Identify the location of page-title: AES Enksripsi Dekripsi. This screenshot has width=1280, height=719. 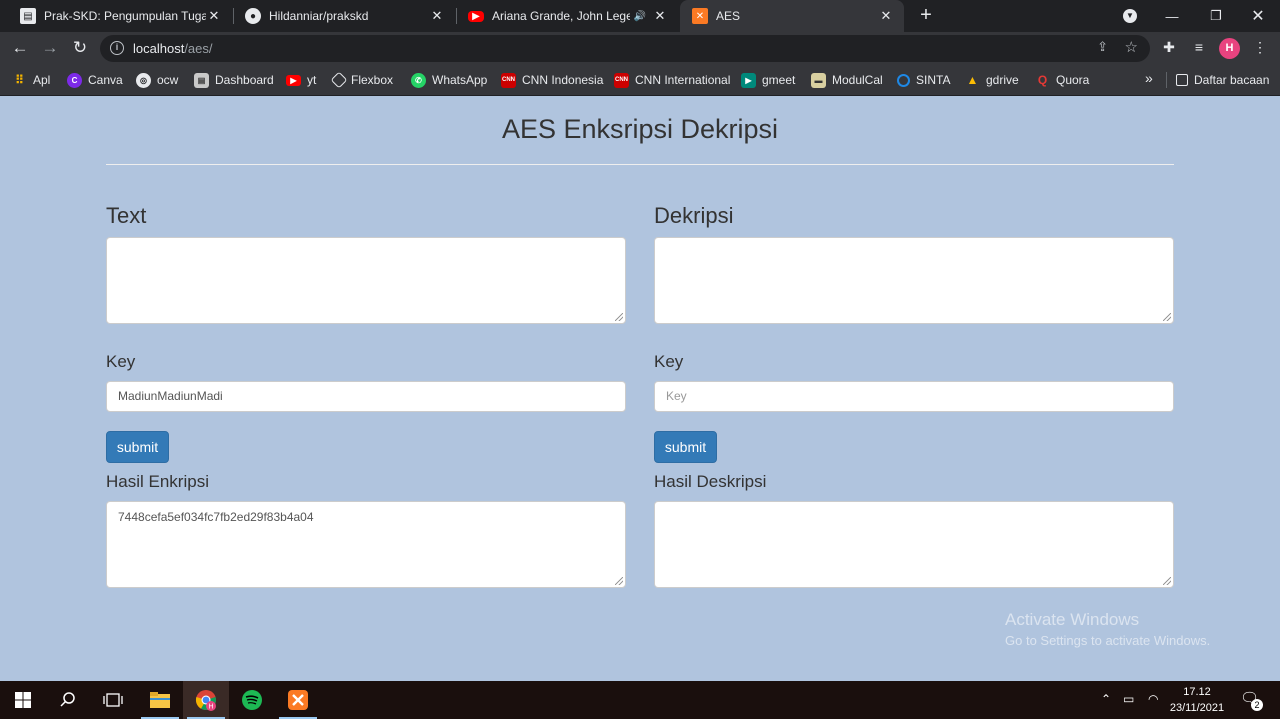
(640, 129).